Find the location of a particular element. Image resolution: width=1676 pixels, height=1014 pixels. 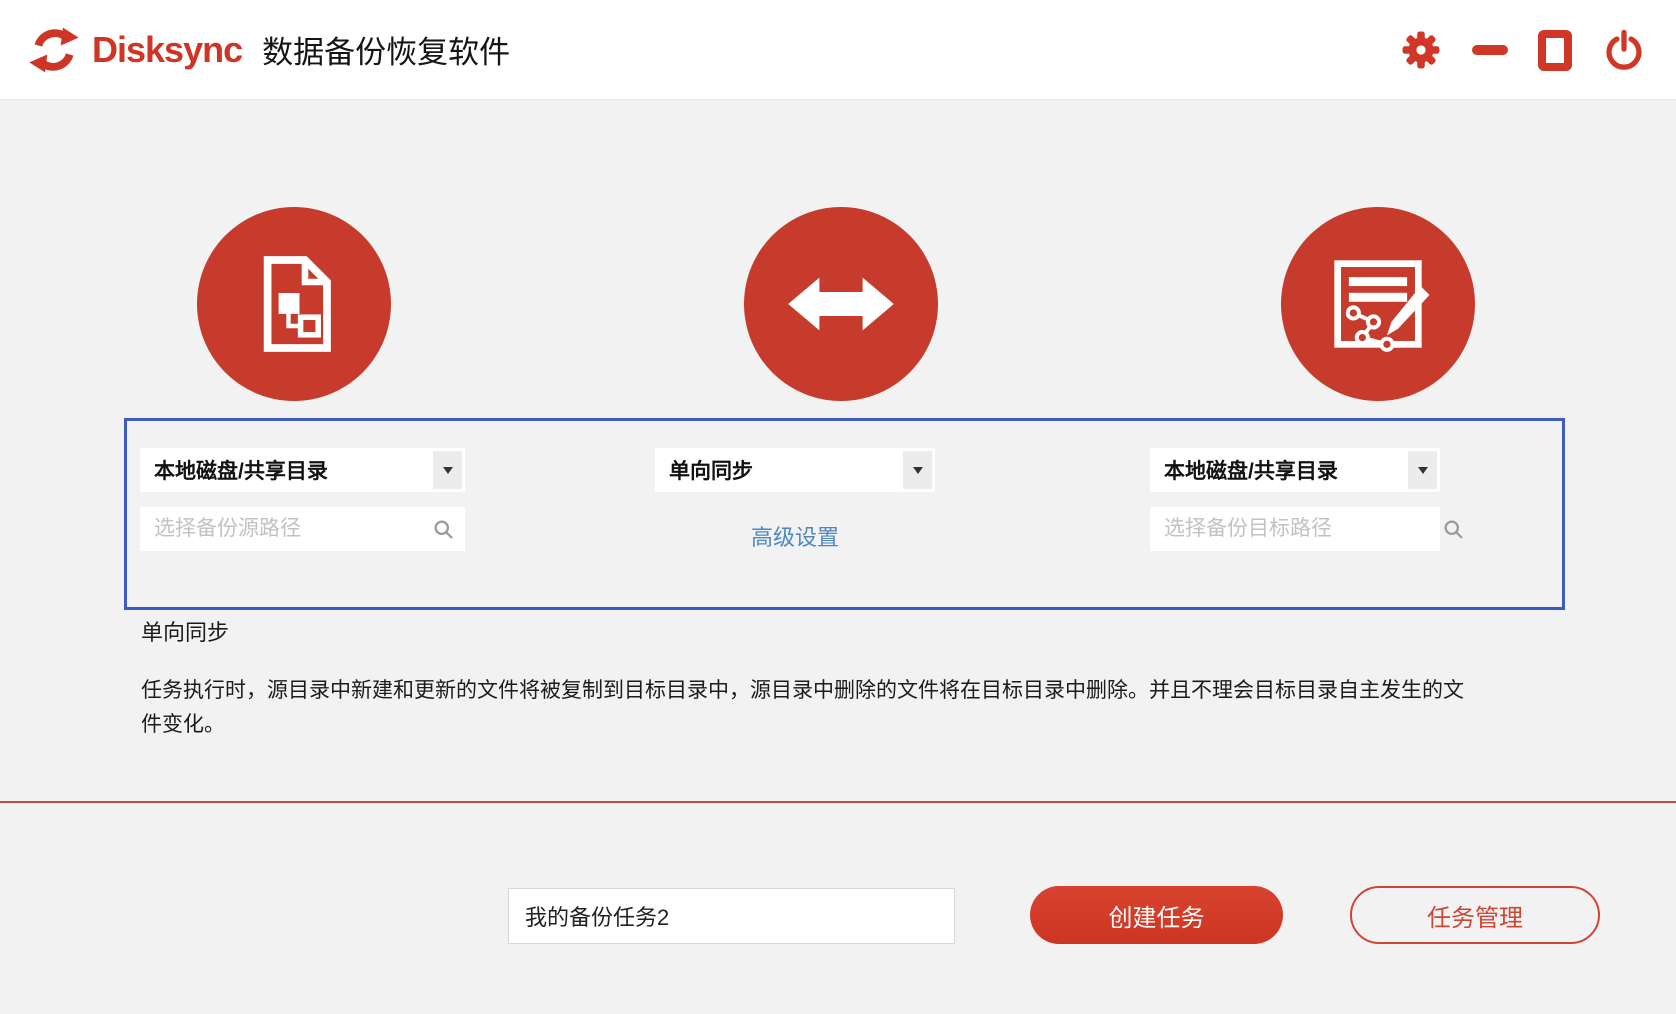

target-type-dropdown: 本地磁盘/共享目录 is located at coordinates (1295, 470).